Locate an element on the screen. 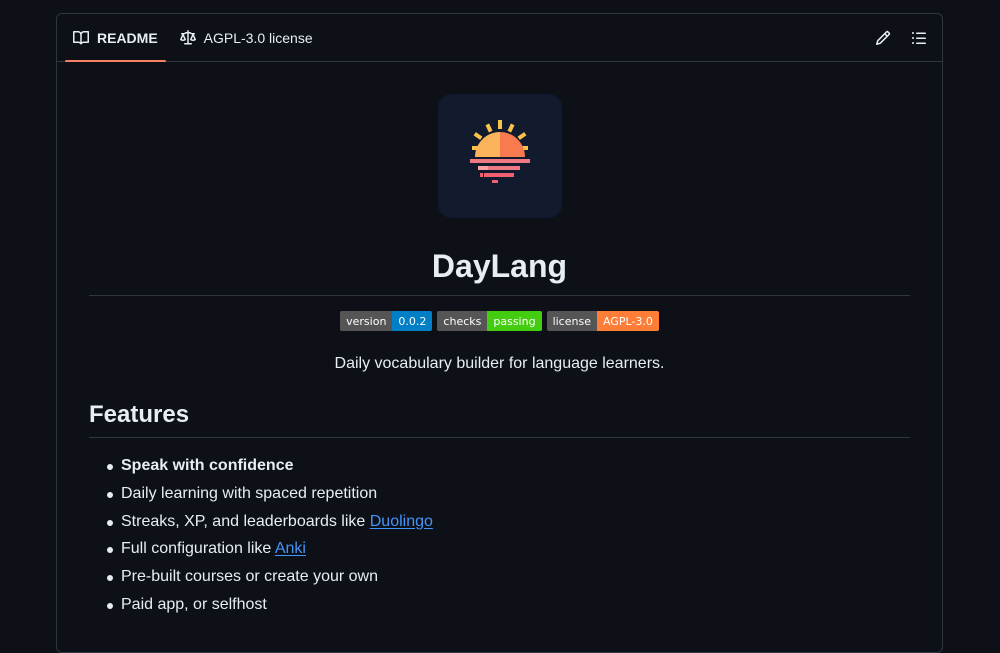 The image size is (1000, 653). feature-text: Speak with confidence is located at coordinates (207, 465).